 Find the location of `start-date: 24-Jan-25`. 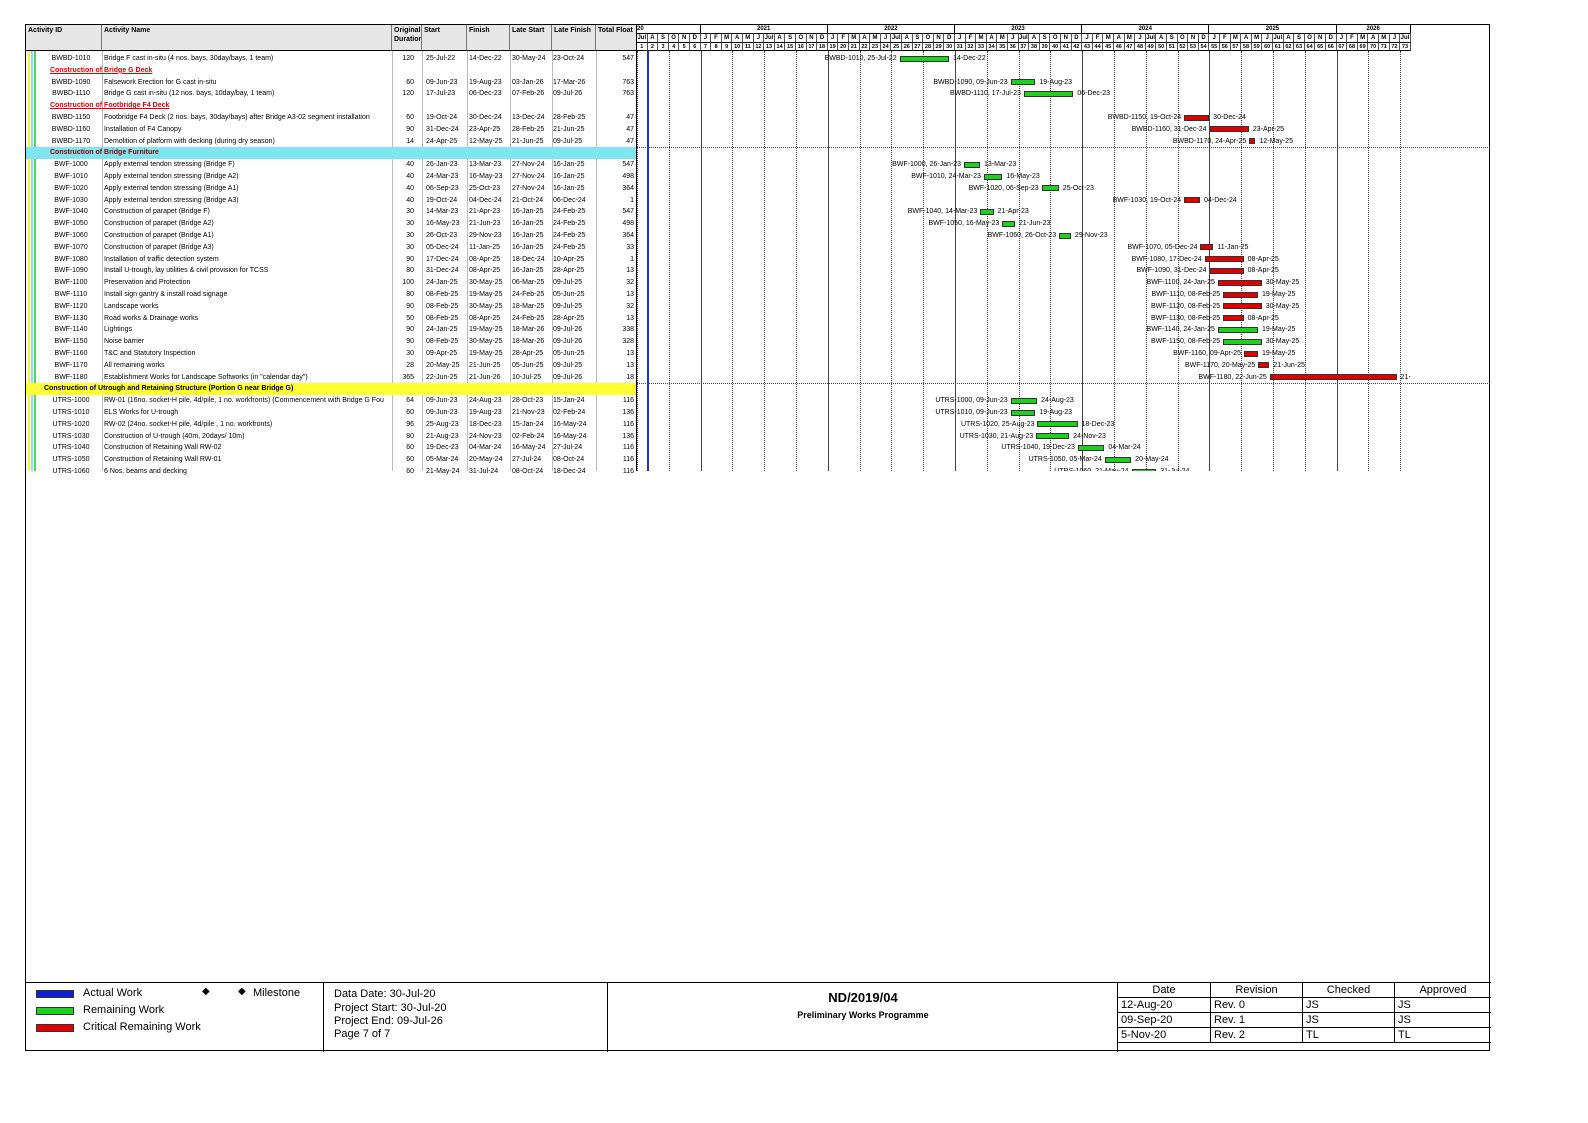

start-date: 24-Jan-25 is located at coordinates (442, 330).